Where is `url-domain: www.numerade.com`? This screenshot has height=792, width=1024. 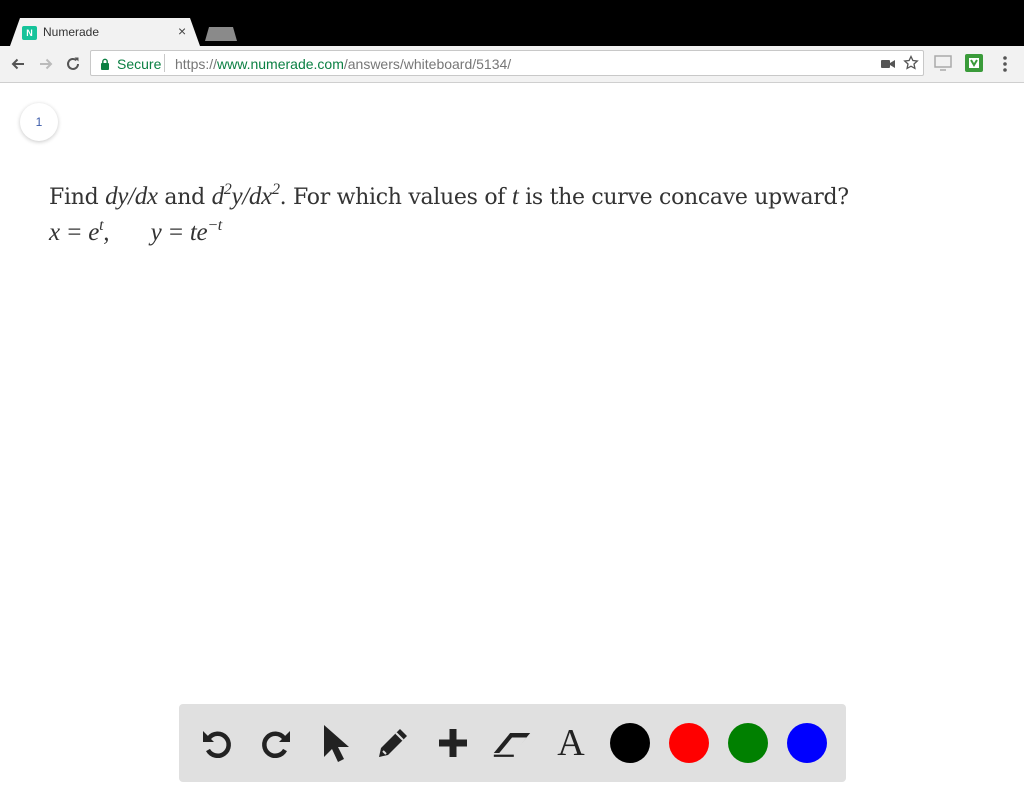
url-domain: www.numerade.com is located at coordinates (280, 64).